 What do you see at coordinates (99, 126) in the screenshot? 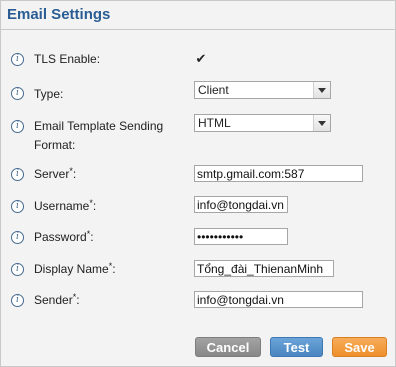
I see `template-format-label-line1: Email Template Sending` at bounding box center [99, 126].